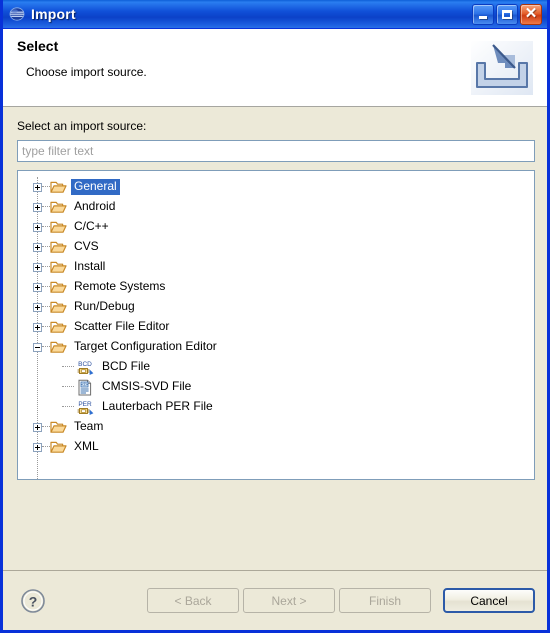 The image size is (550, 633). What do you see at coordinates (120, 286) in the screenshot?
I see `tree-item-label: Remote Systems` at bounding box center [120, 286].